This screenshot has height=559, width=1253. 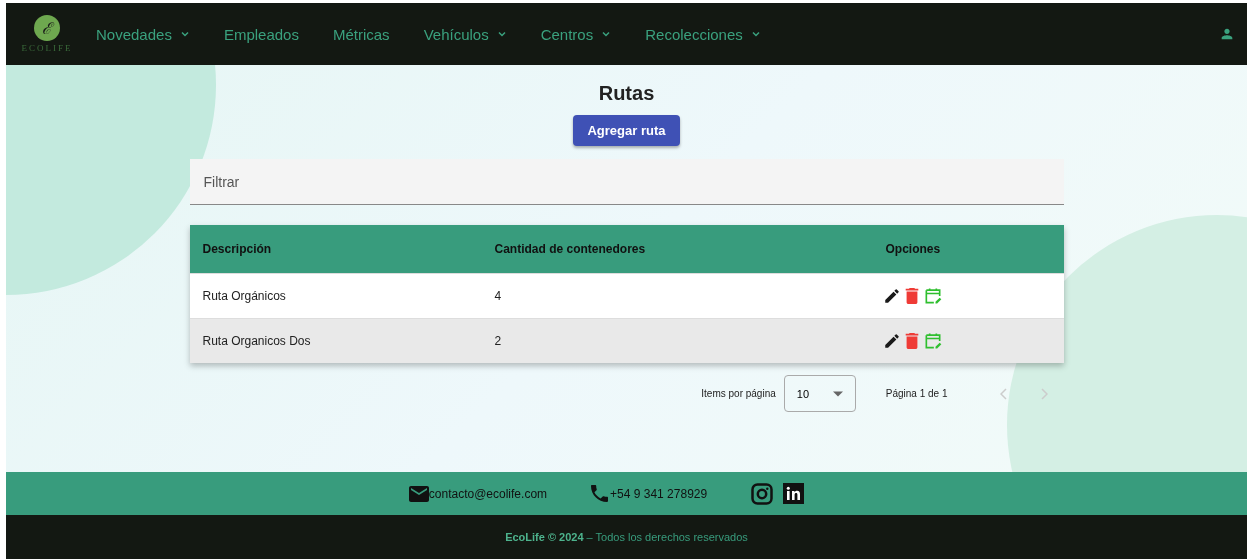 What do you see at coordinates (626, 93) in the screenshot?
I see `page-title: Rutas` at bounding box center [626, 93].